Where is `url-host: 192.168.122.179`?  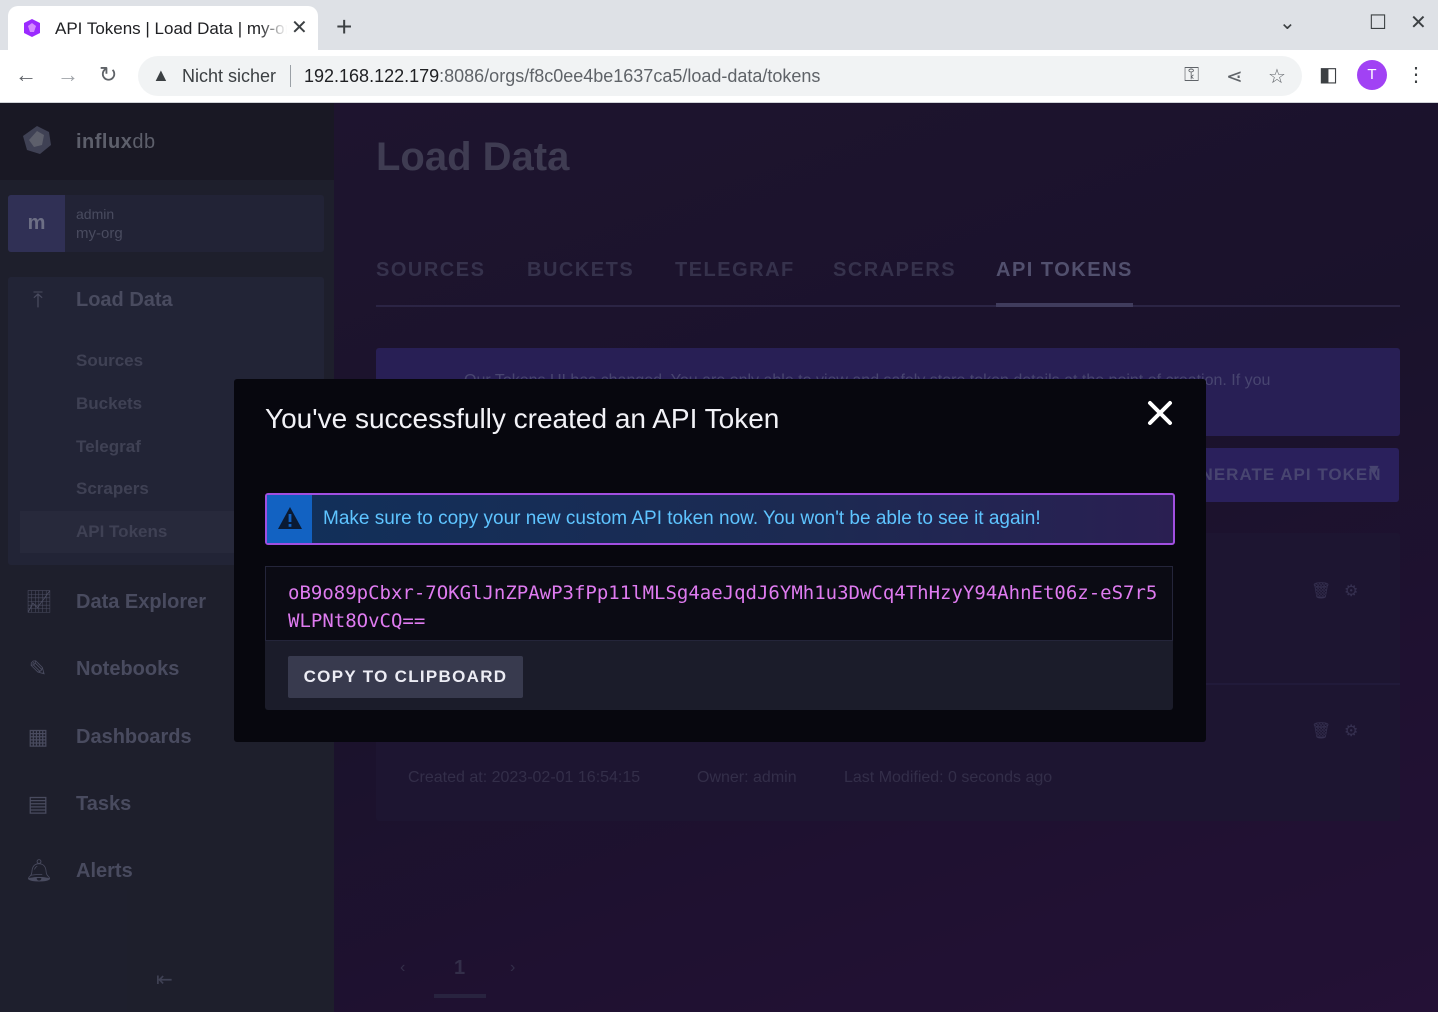
url-host: 192.168.122.179 is located at coordinates (372, 76).